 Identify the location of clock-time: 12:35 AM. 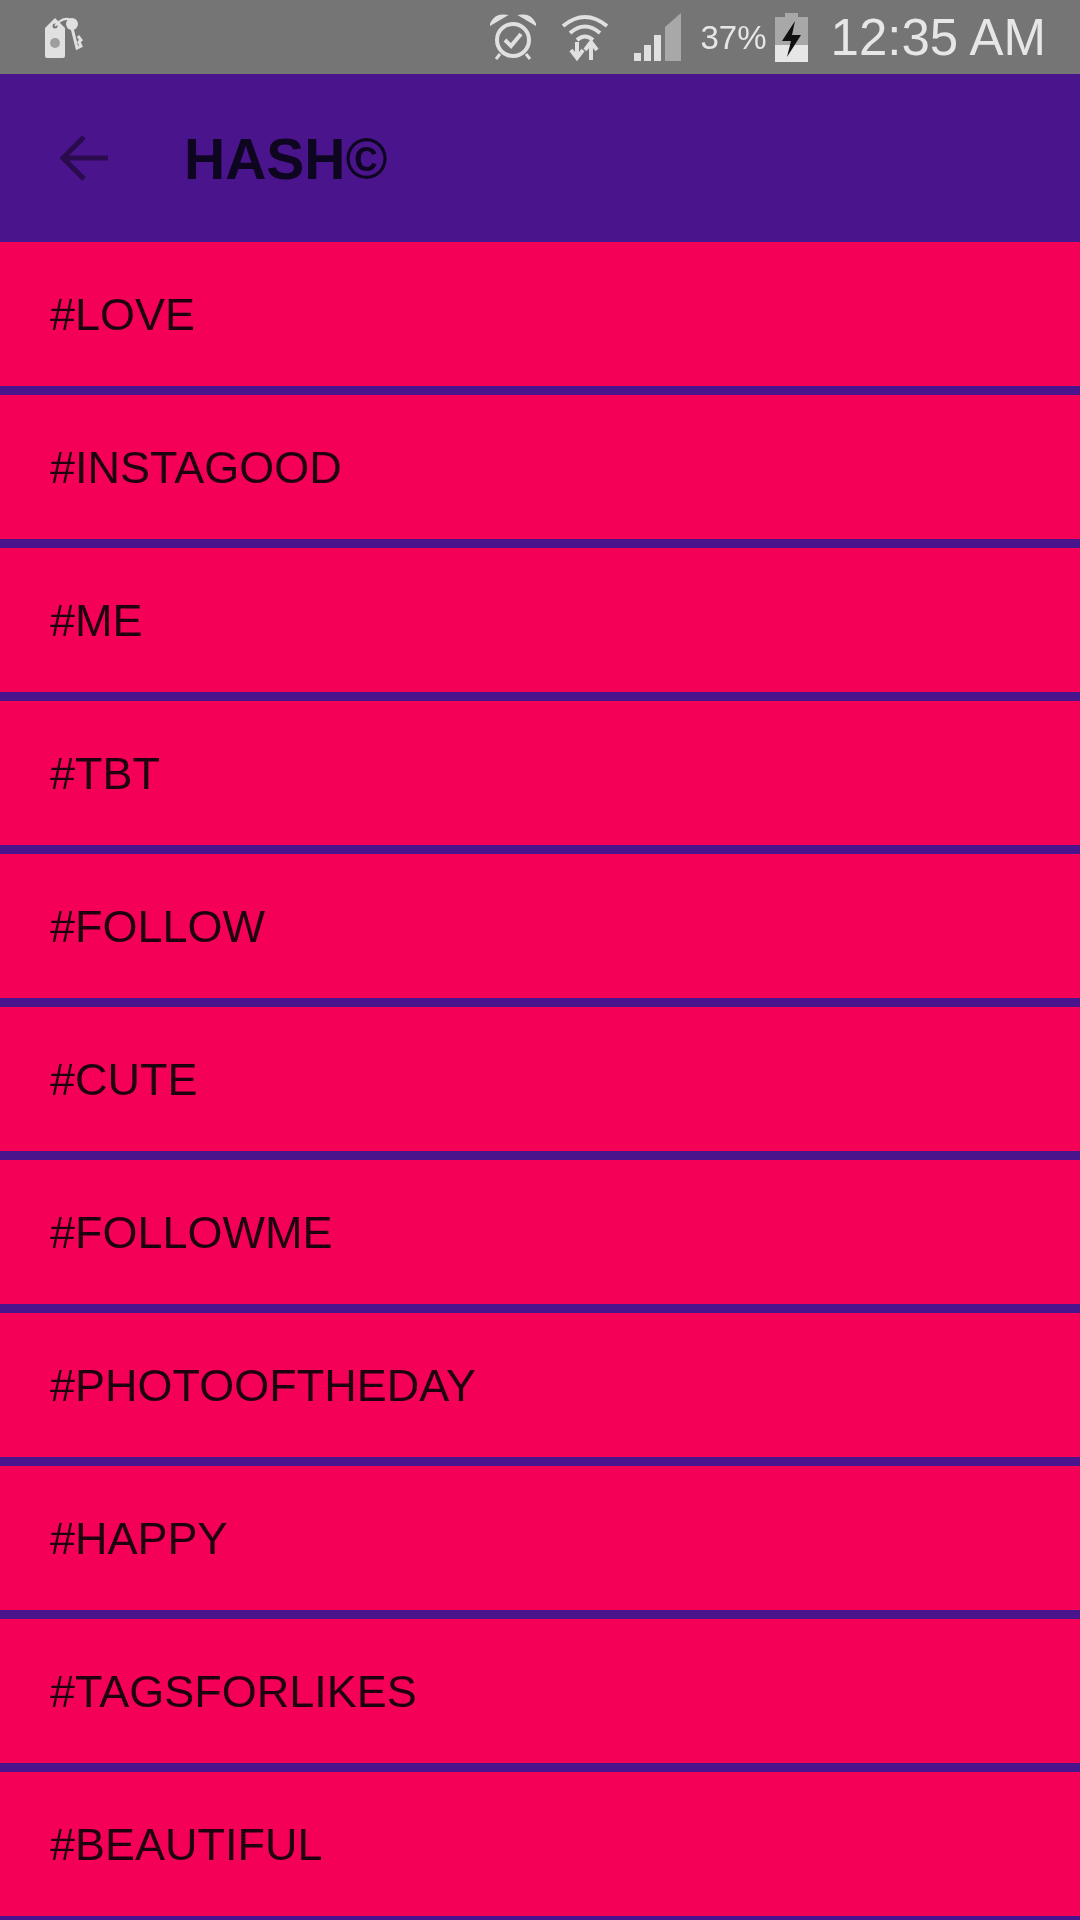
(938, 37).